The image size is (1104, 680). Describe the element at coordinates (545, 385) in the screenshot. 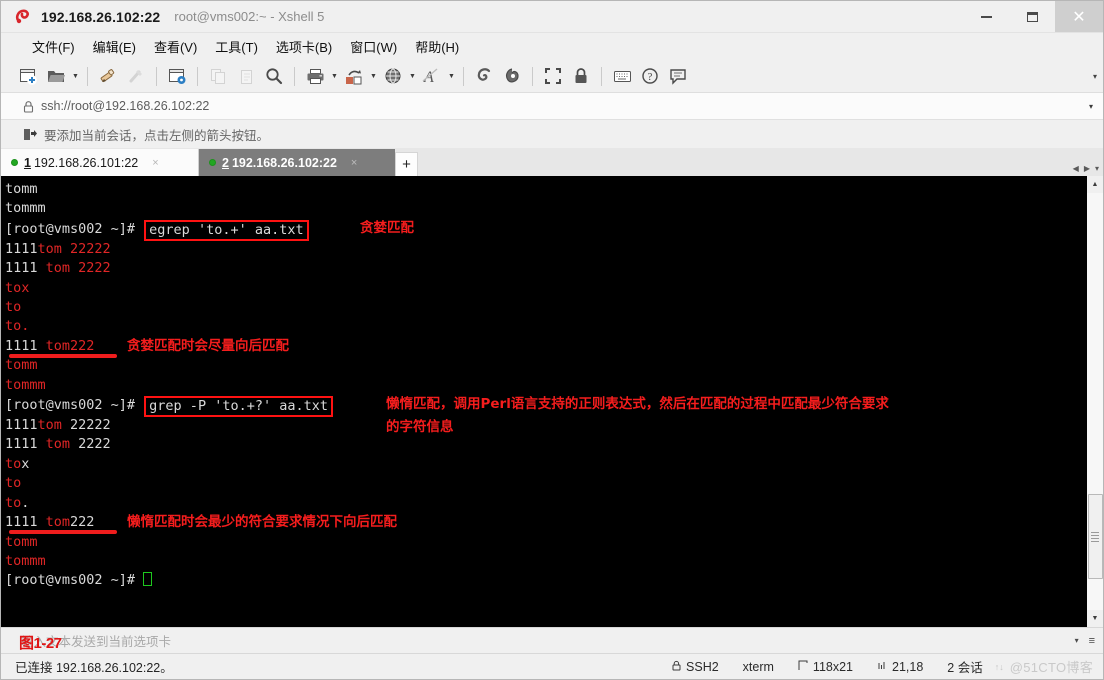

I see `terminal-line: tommm` at that location.